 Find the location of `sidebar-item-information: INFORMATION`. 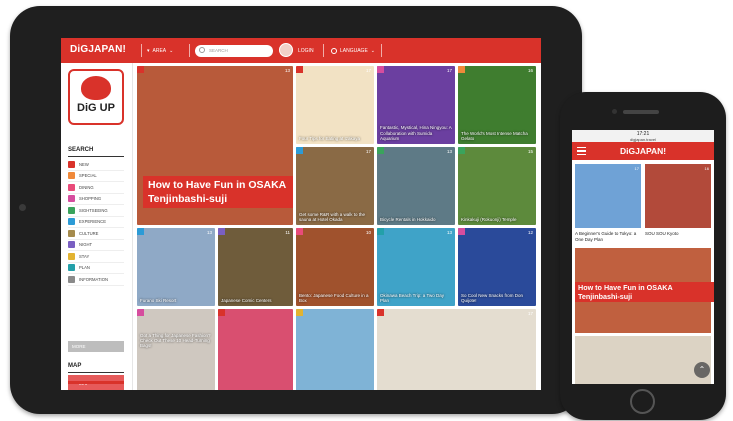

sidebar-item-information: INFORMATION is located at coordinates (96, 280).